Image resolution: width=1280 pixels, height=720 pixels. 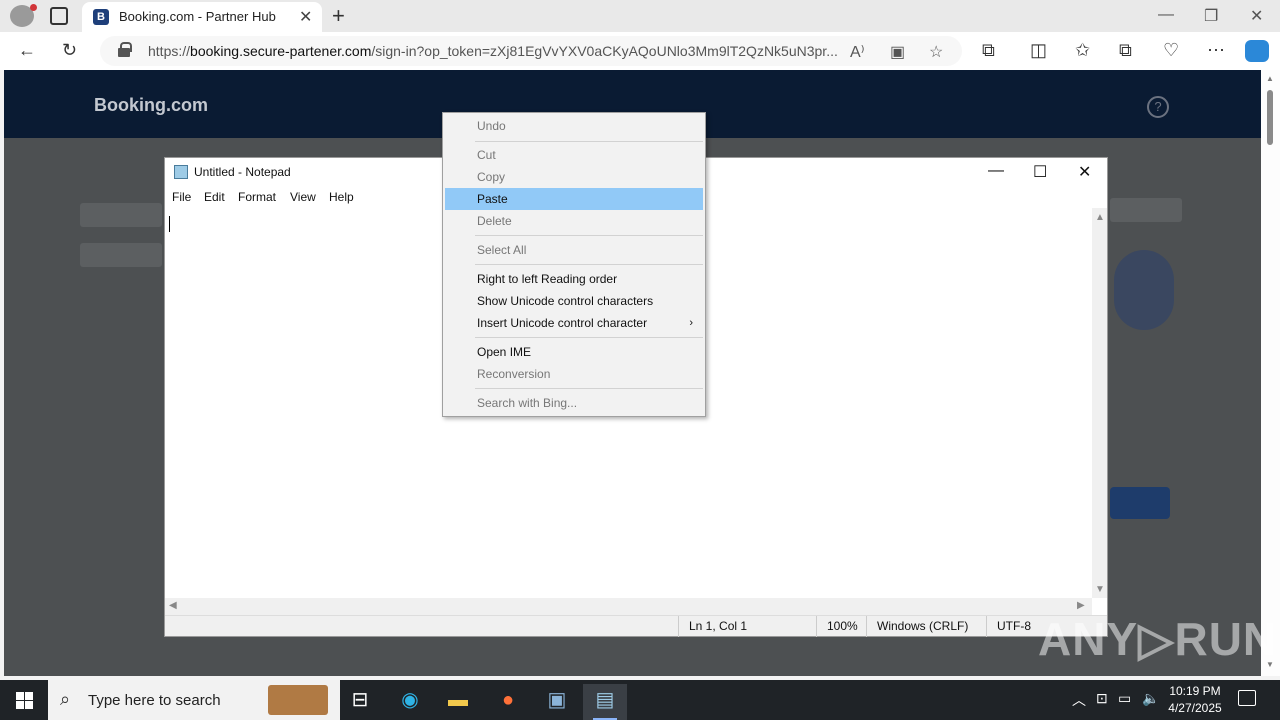 What do you see at coordinates (169, 224) in the screenshot?
I see `text-caret` at bounding box center [169, 224].